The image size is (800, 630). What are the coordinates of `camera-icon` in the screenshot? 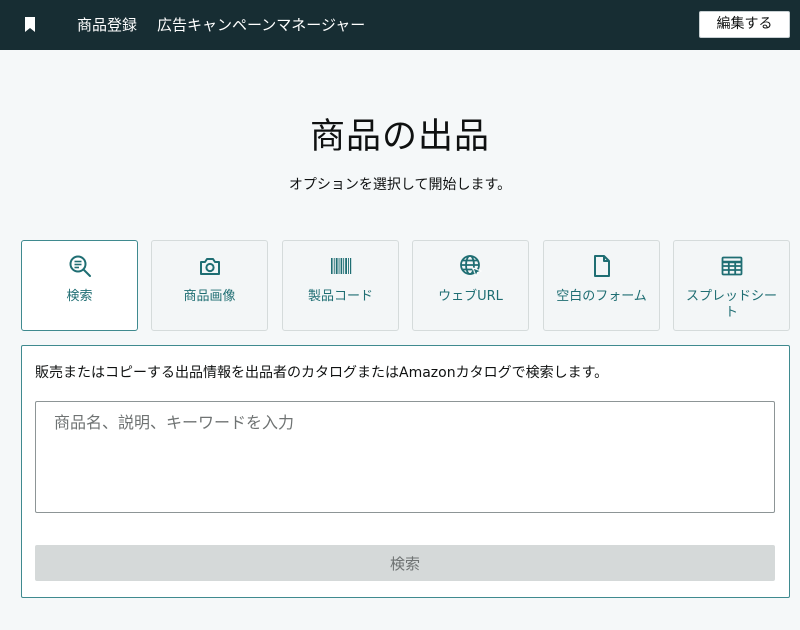 It's located at (210, 266).